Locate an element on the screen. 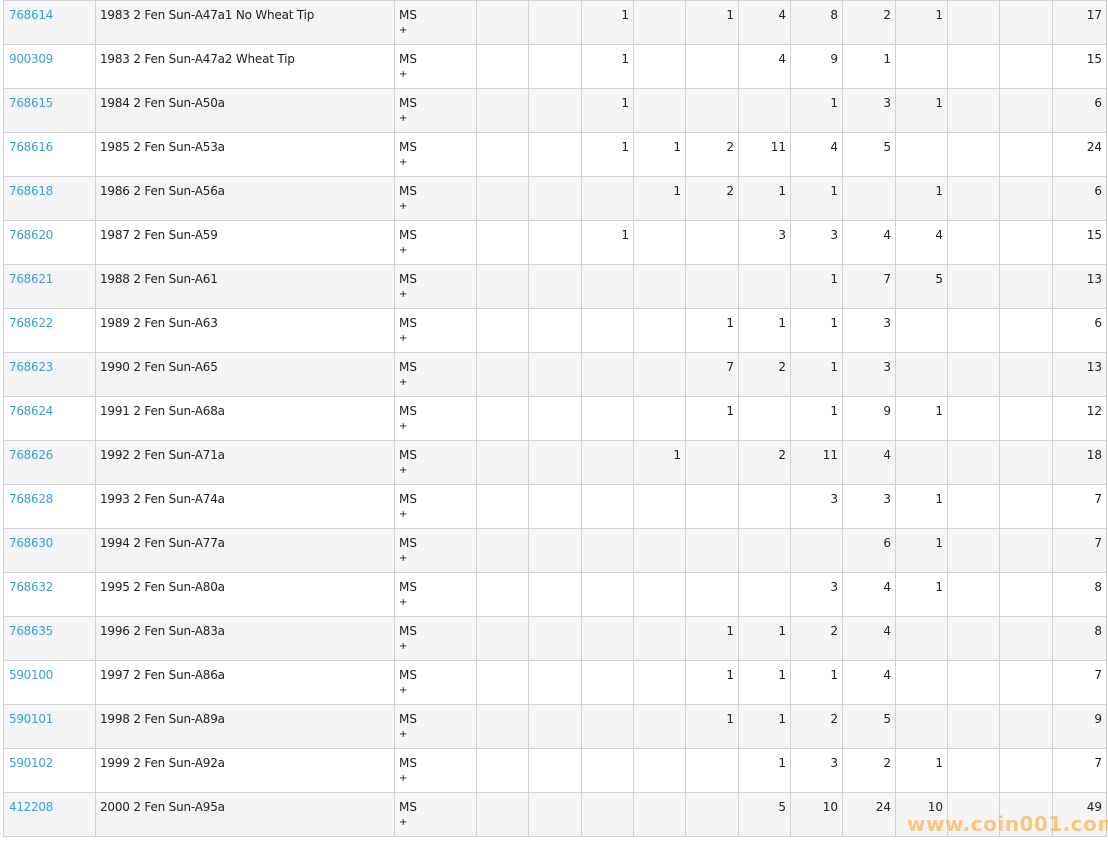 The image size is (1108, 853). total-count: 9 is located at coordinates (1098, 719).